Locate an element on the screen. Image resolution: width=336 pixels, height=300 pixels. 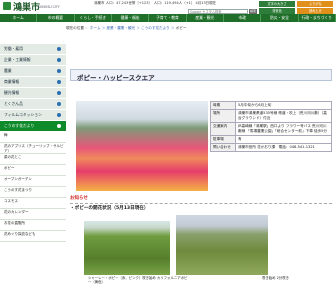
sidebar-item-business: 企業・工業情報 is located at coordinates (33, 60).